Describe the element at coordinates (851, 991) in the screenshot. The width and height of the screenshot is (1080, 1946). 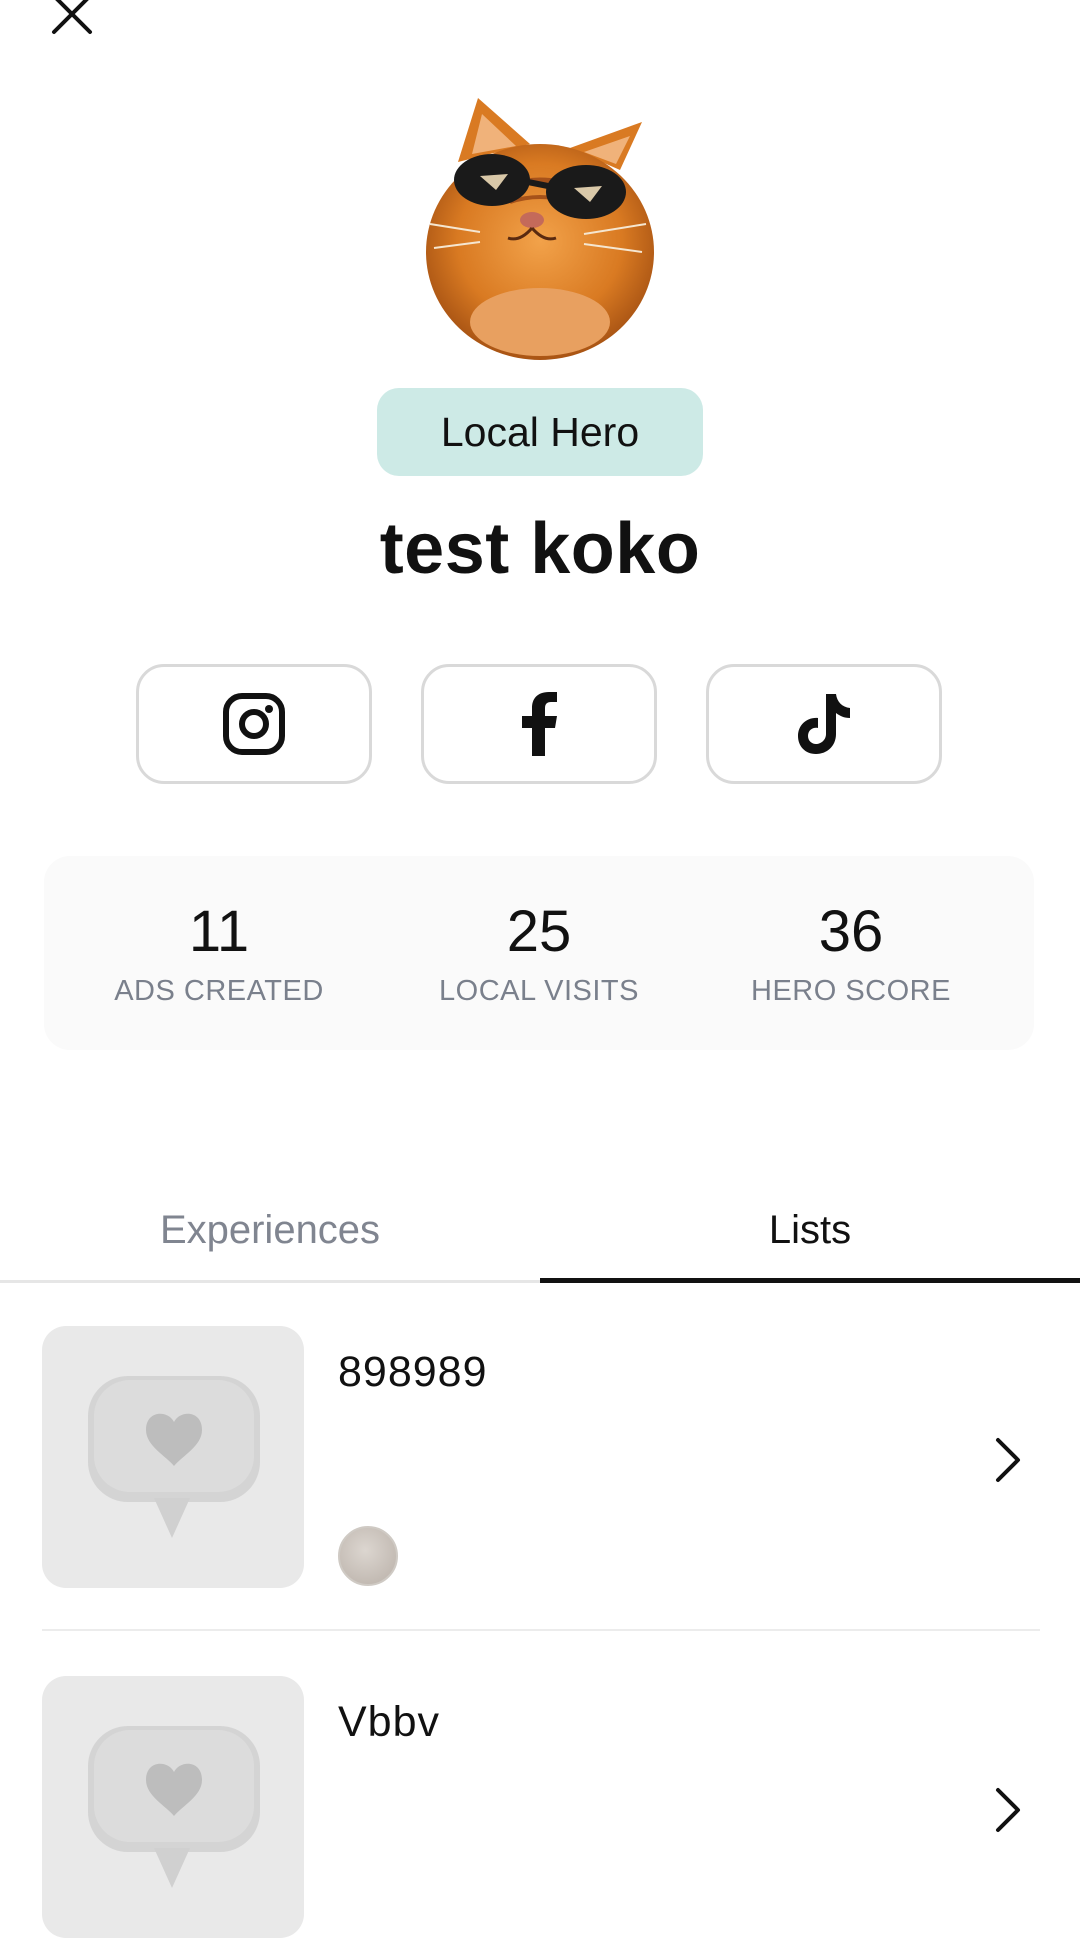
I see `stat-label: HERO SCORE` at that location.